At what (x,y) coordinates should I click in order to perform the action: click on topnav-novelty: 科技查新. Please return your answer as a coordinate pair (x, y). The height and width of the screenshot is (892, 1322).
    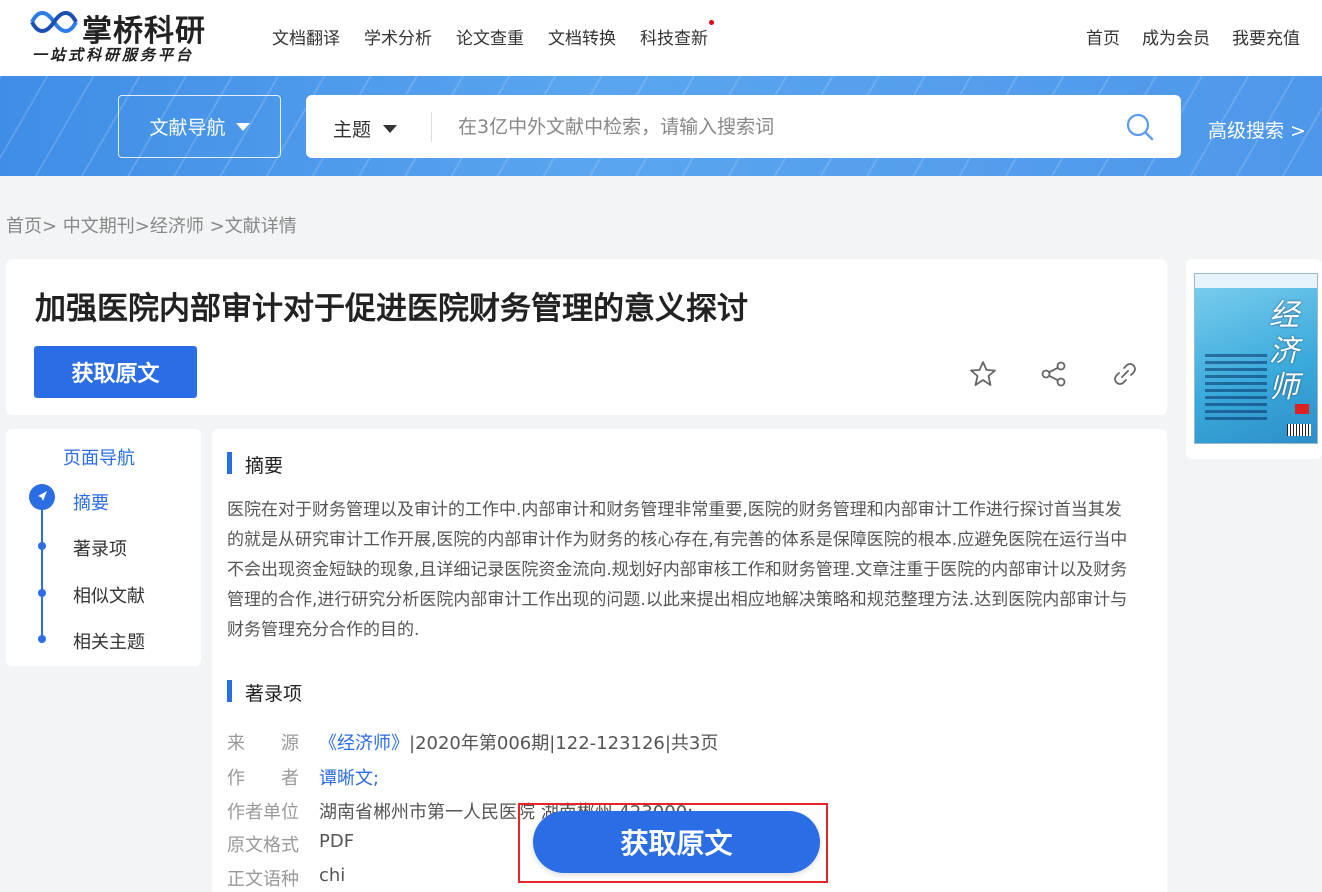
    Looking at the image, I should click on (677, 34).